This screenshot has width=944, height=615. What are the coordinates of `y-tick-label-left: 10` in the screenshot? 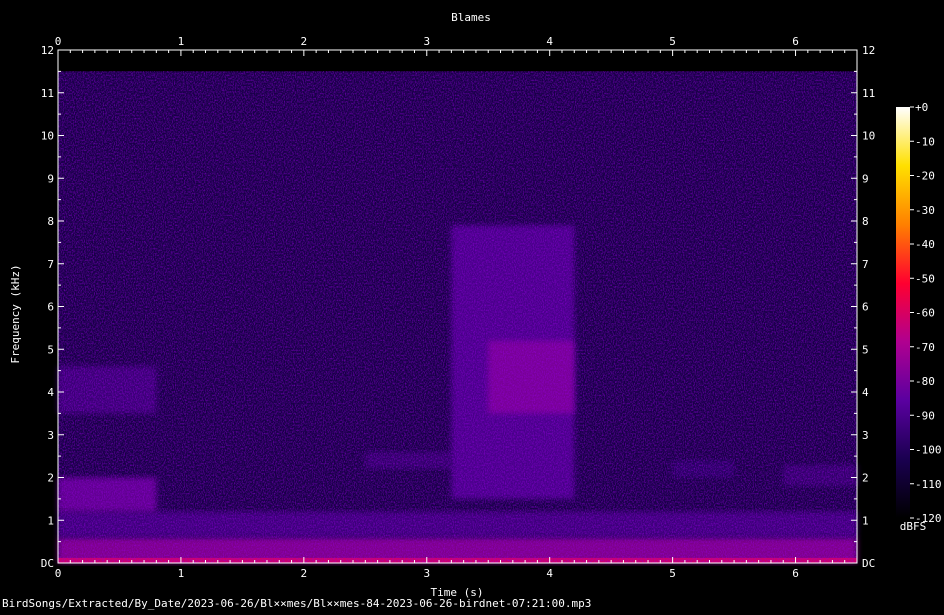 It's located at (47, 136).